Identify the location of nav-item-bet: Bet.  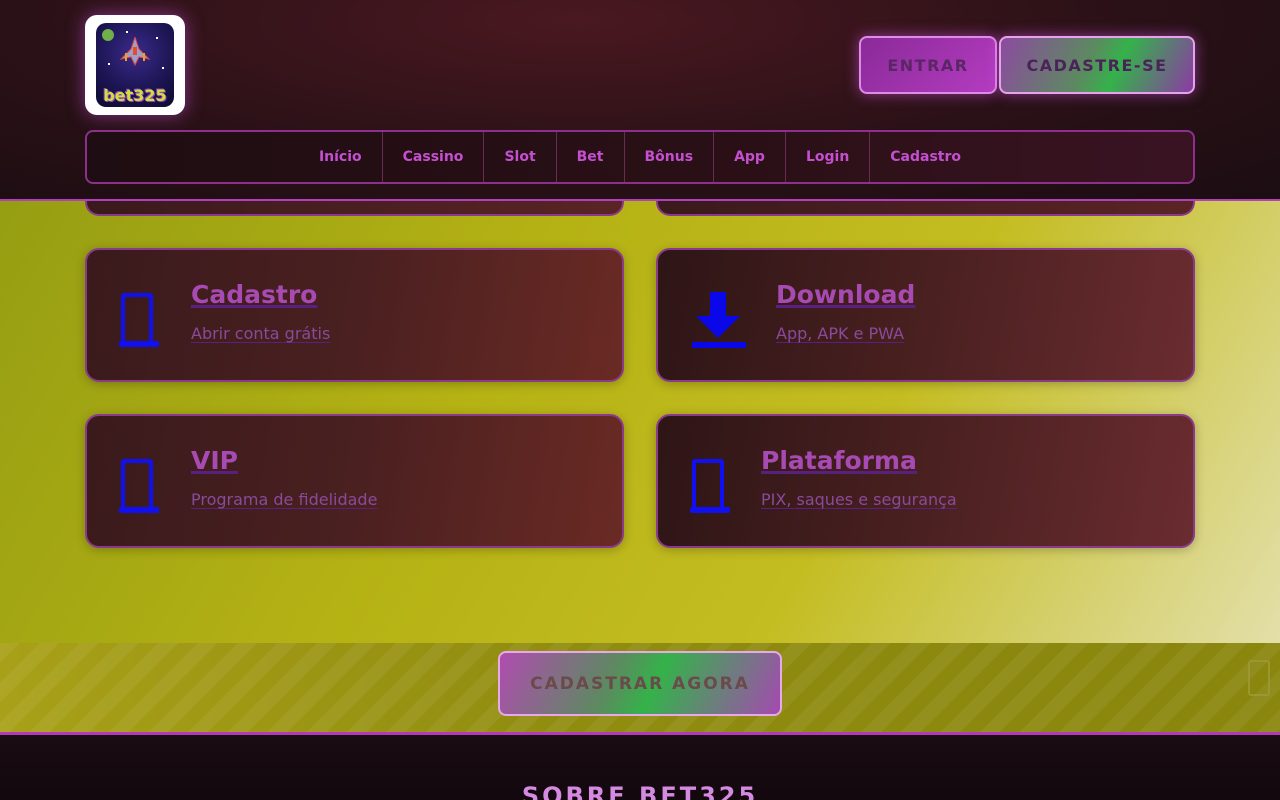
(589, 157).